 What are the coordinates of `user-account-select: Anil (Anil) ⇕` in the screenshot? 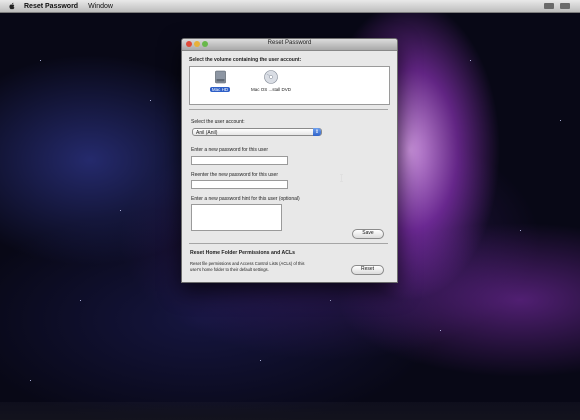 It's located at (257, 132).